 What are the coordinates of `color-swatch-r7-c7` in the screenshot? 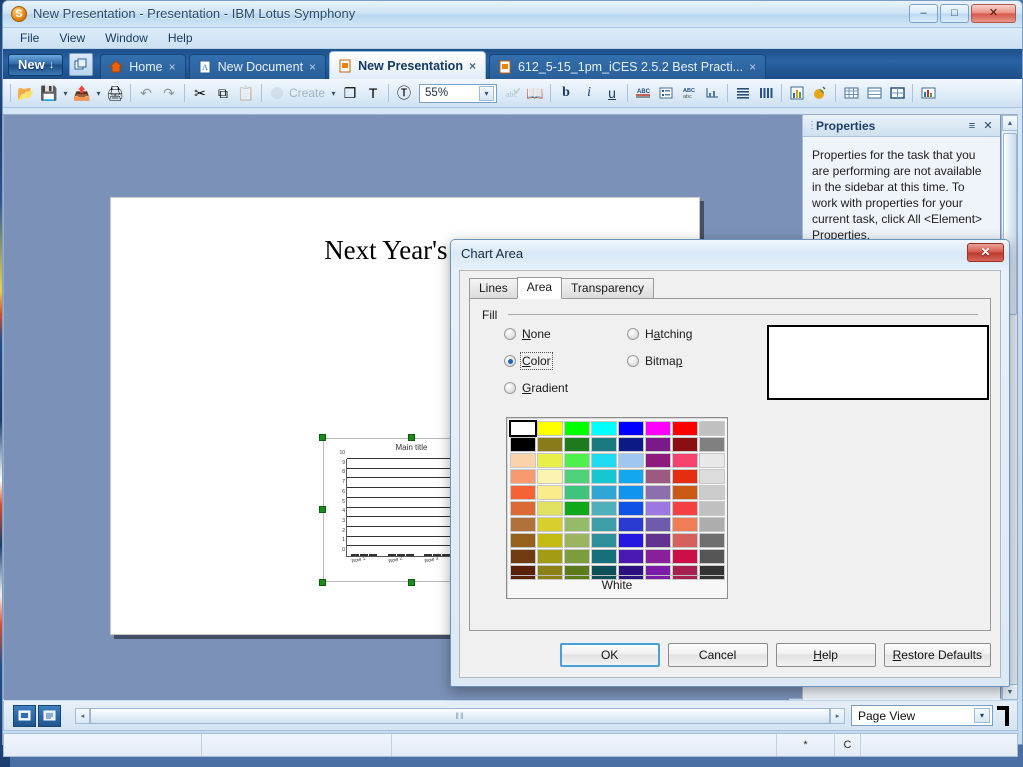 It's located at (712, 540).